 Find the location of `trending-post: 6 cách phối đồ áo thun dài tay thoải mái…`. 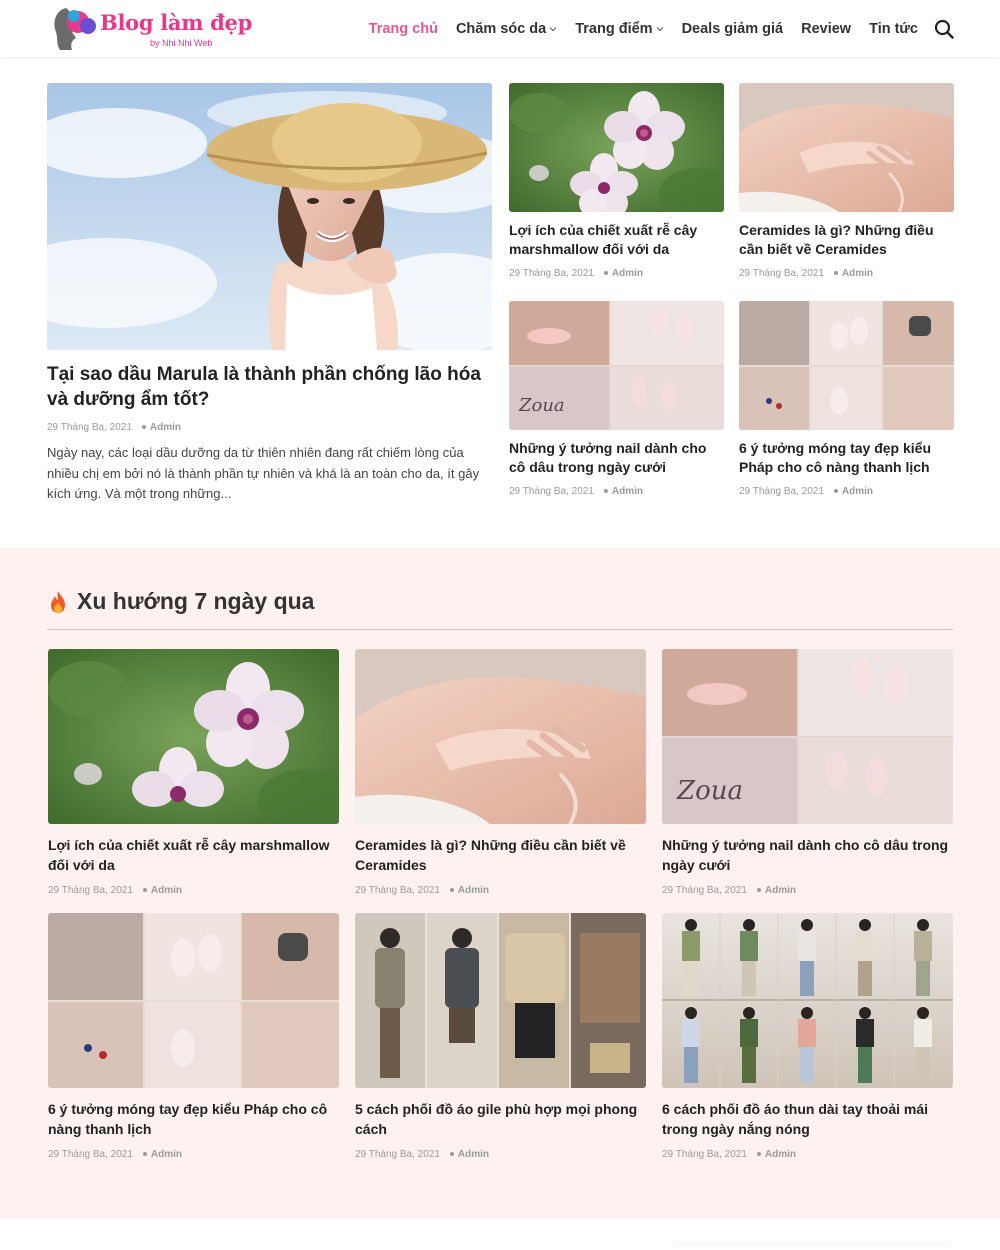

trending-post: 6 cách phối đồ áo thun dài tay thoải mái… is located at coordinates (807, 1036).